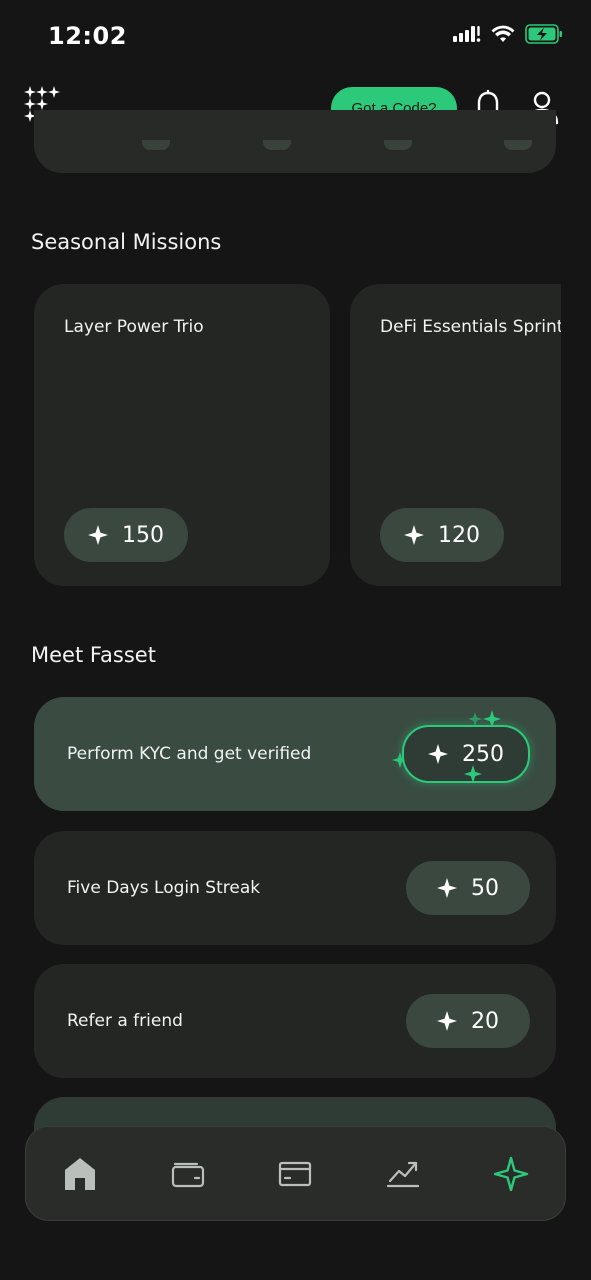  Describe the element at coordinates (485, 1021) in the screenshot. I see `points-value: 20` at that location.